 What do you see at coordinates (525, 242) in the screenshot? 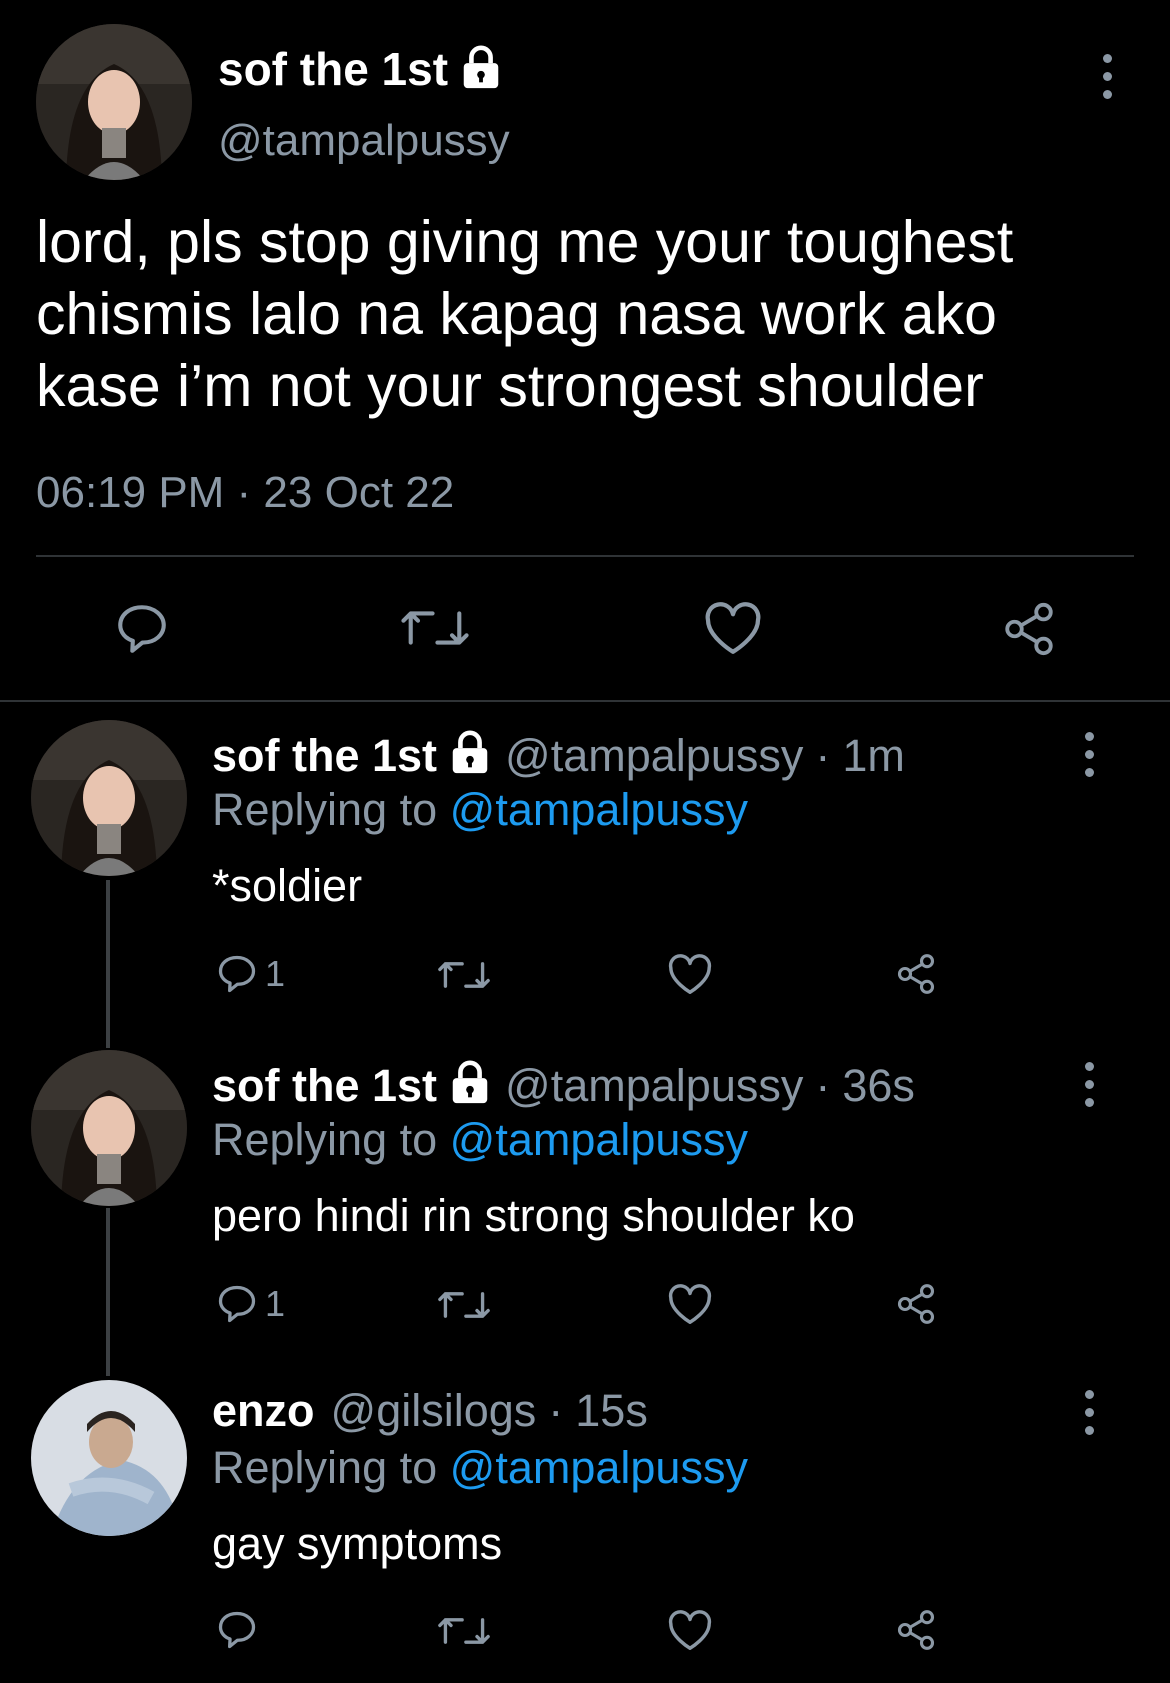
I see `tweet-text-line: lord, pls stop giving me your toughest` at bounding box center [525, 242].